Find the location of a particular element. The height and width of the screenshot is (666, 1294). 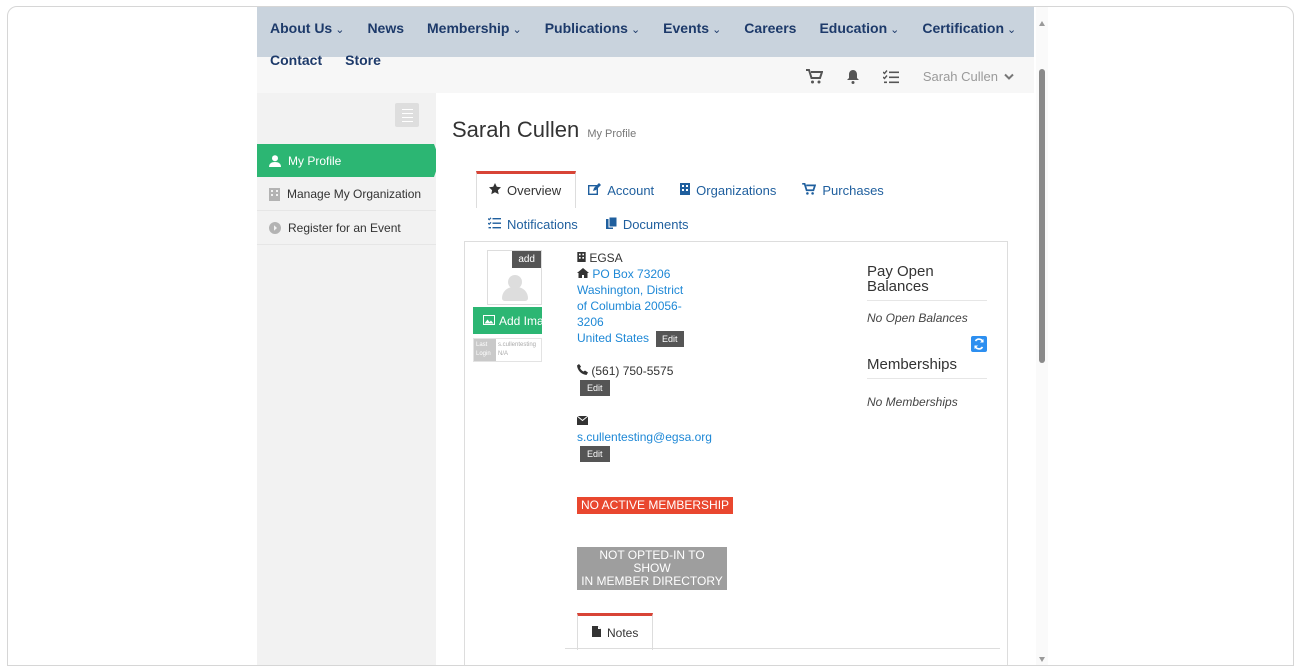

edit-email-button: Edit is located at coordinates (595, 454).